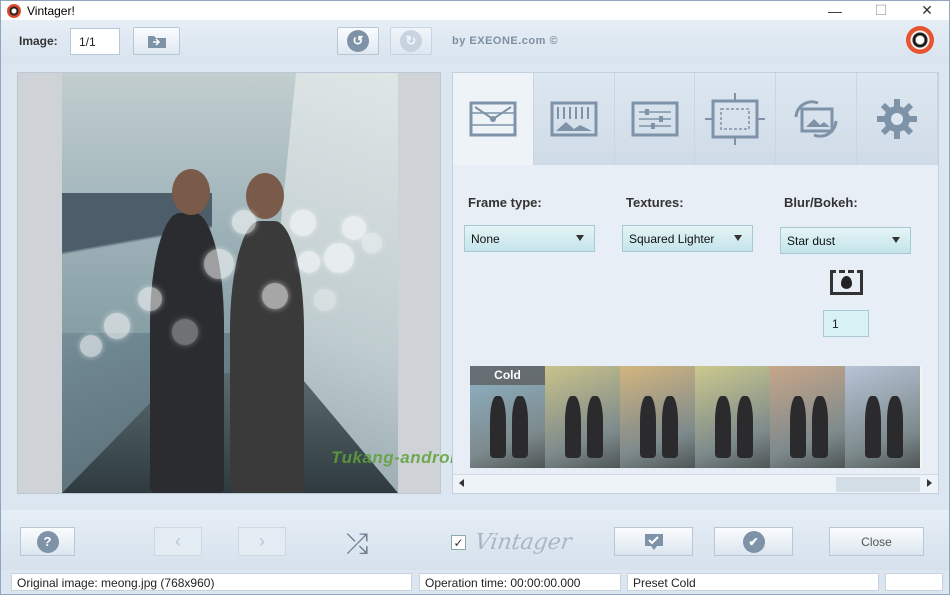 The width and height of the screenshot is (950, 595). I want to click on frame-icon, so click(493, 119).